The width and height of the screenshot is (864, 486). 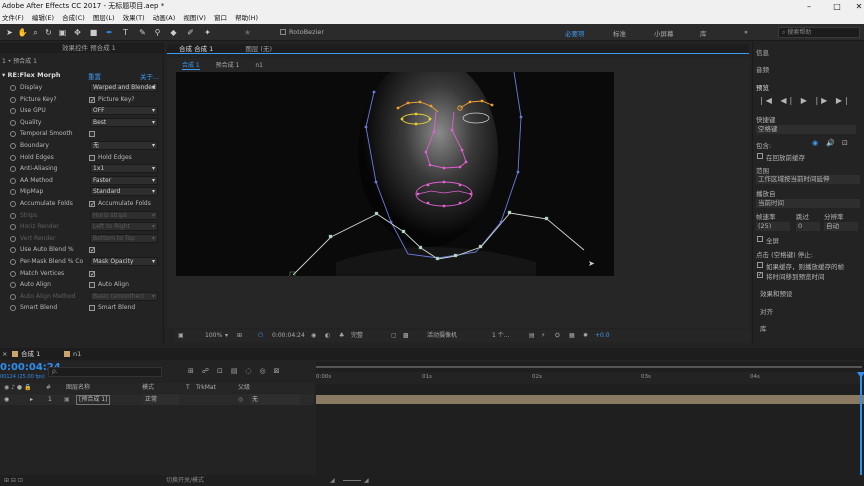 I want to click on exposure-value: +0.0, so click(x=602, y=336).